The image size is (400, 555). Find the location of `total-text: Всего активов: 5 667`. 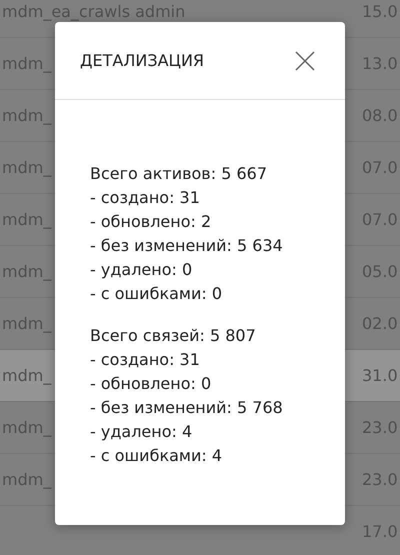

total-text: Всего активов: 5 667 is located at coordinates (179, 174).